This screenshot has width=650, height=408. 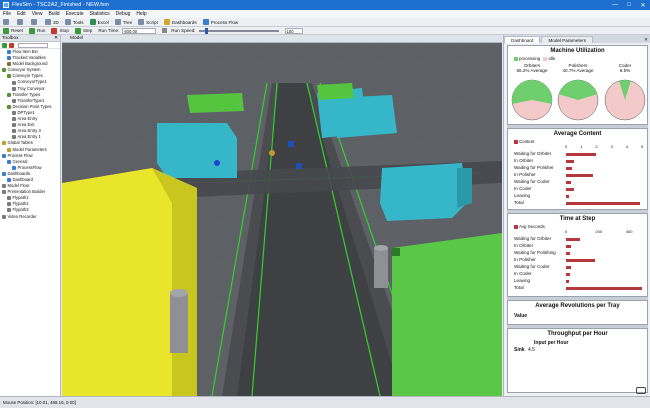 I want to click on toolbar-script-button: Script, so click(x=148, y=22).